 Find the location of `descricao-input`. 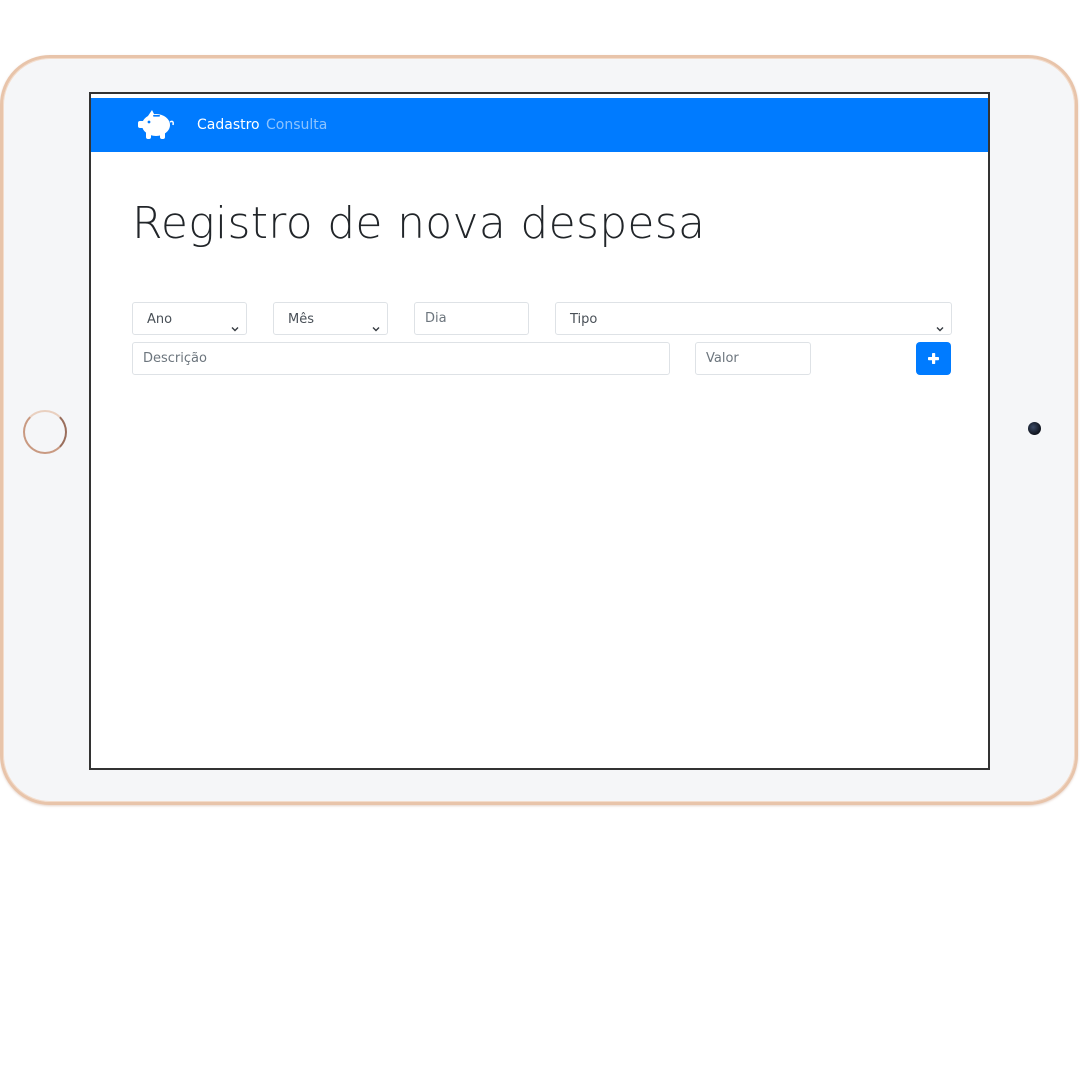

descricao-input is located at coordinates (401, 358).